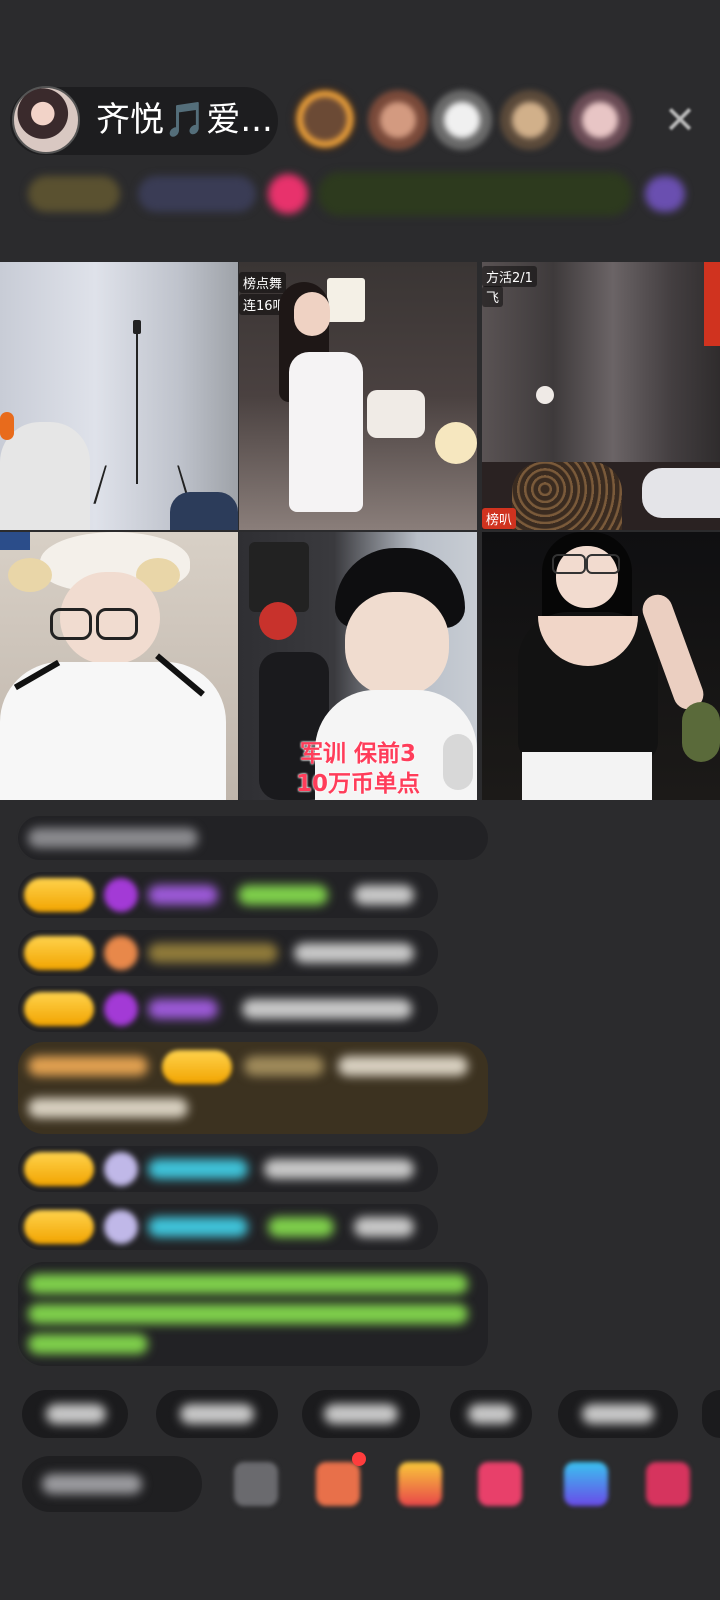 The width and height of the screenshot is (720, 1600). What do you see at coordinates (359, 1459) in the screenshot?
I see `notification-dot` at bounding box center [359, 1459].